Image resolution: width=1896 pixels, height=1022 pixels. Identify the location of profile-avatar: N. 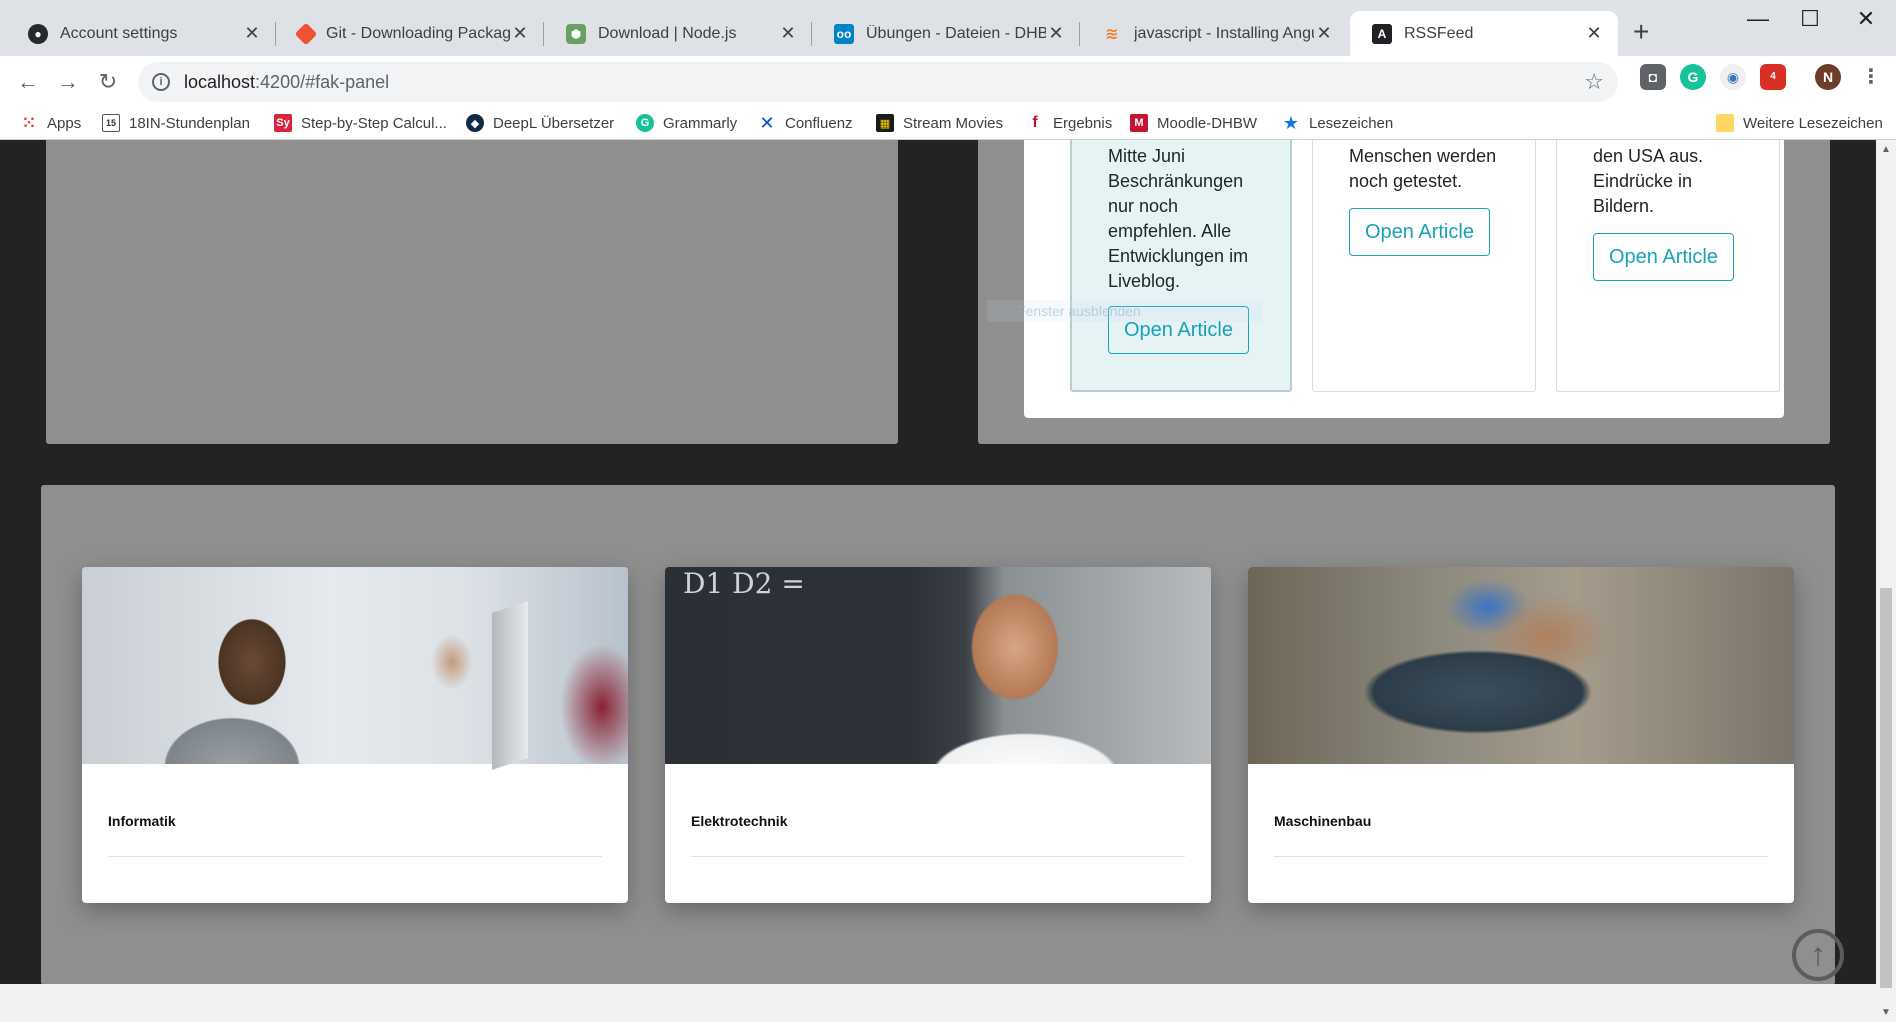
(1828, 77).